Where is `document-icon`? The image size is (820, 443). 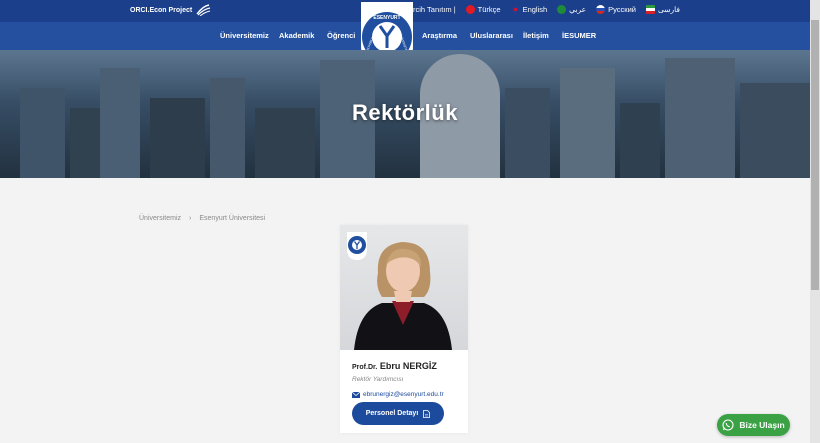
document-icon is located at coordinates (427, 413).